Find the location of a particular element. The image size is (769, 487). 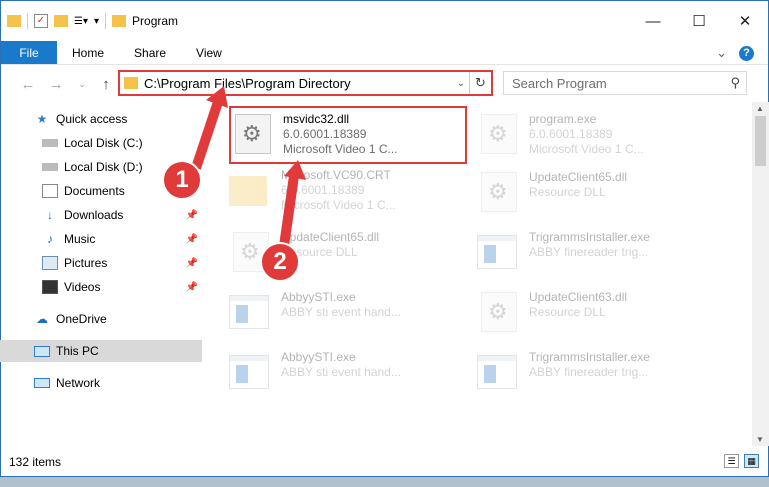

nav-label: Music is located at coordinates (80, 239).